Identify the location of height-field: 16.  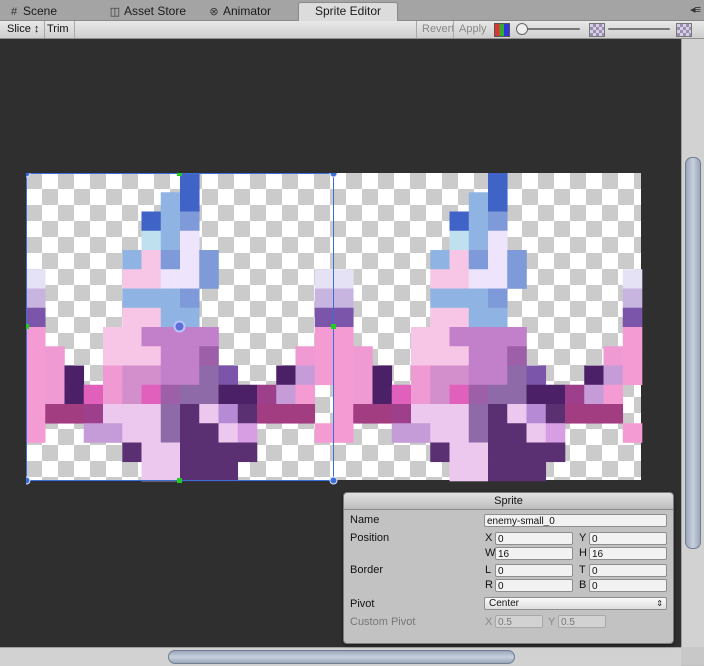
(628, 553).